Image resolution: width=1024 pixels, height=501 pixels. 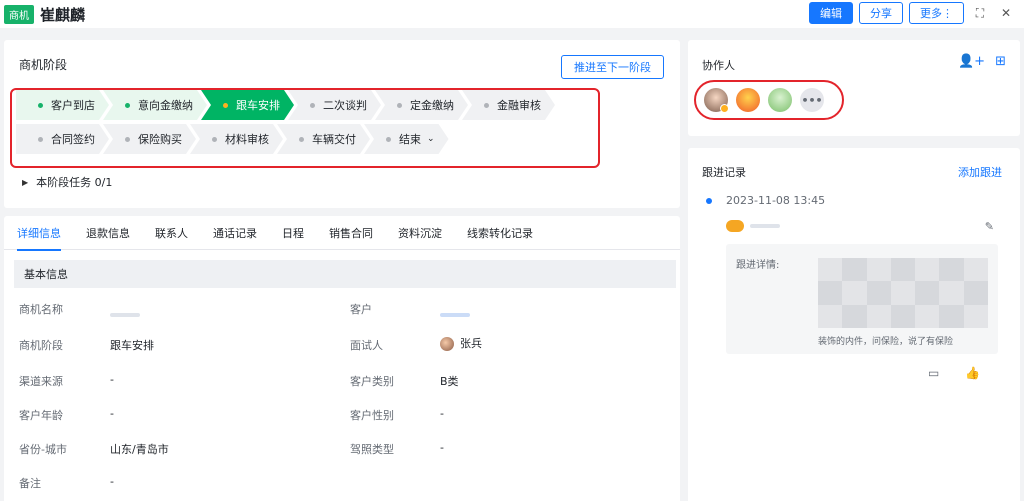 I want to click on collaborators-card: 协作人 👤+ ⊞ •••, so click(x=854, y=88).